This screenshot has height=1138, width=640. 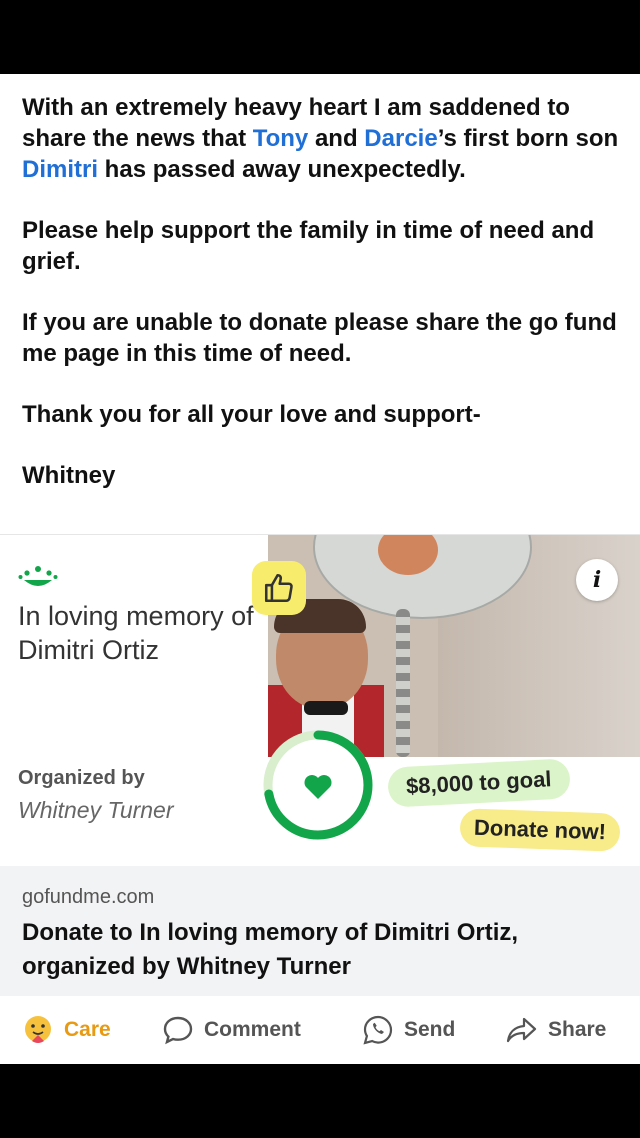 I want to click on organizer-name: Whitney Turner, so click(x=96, y=810).